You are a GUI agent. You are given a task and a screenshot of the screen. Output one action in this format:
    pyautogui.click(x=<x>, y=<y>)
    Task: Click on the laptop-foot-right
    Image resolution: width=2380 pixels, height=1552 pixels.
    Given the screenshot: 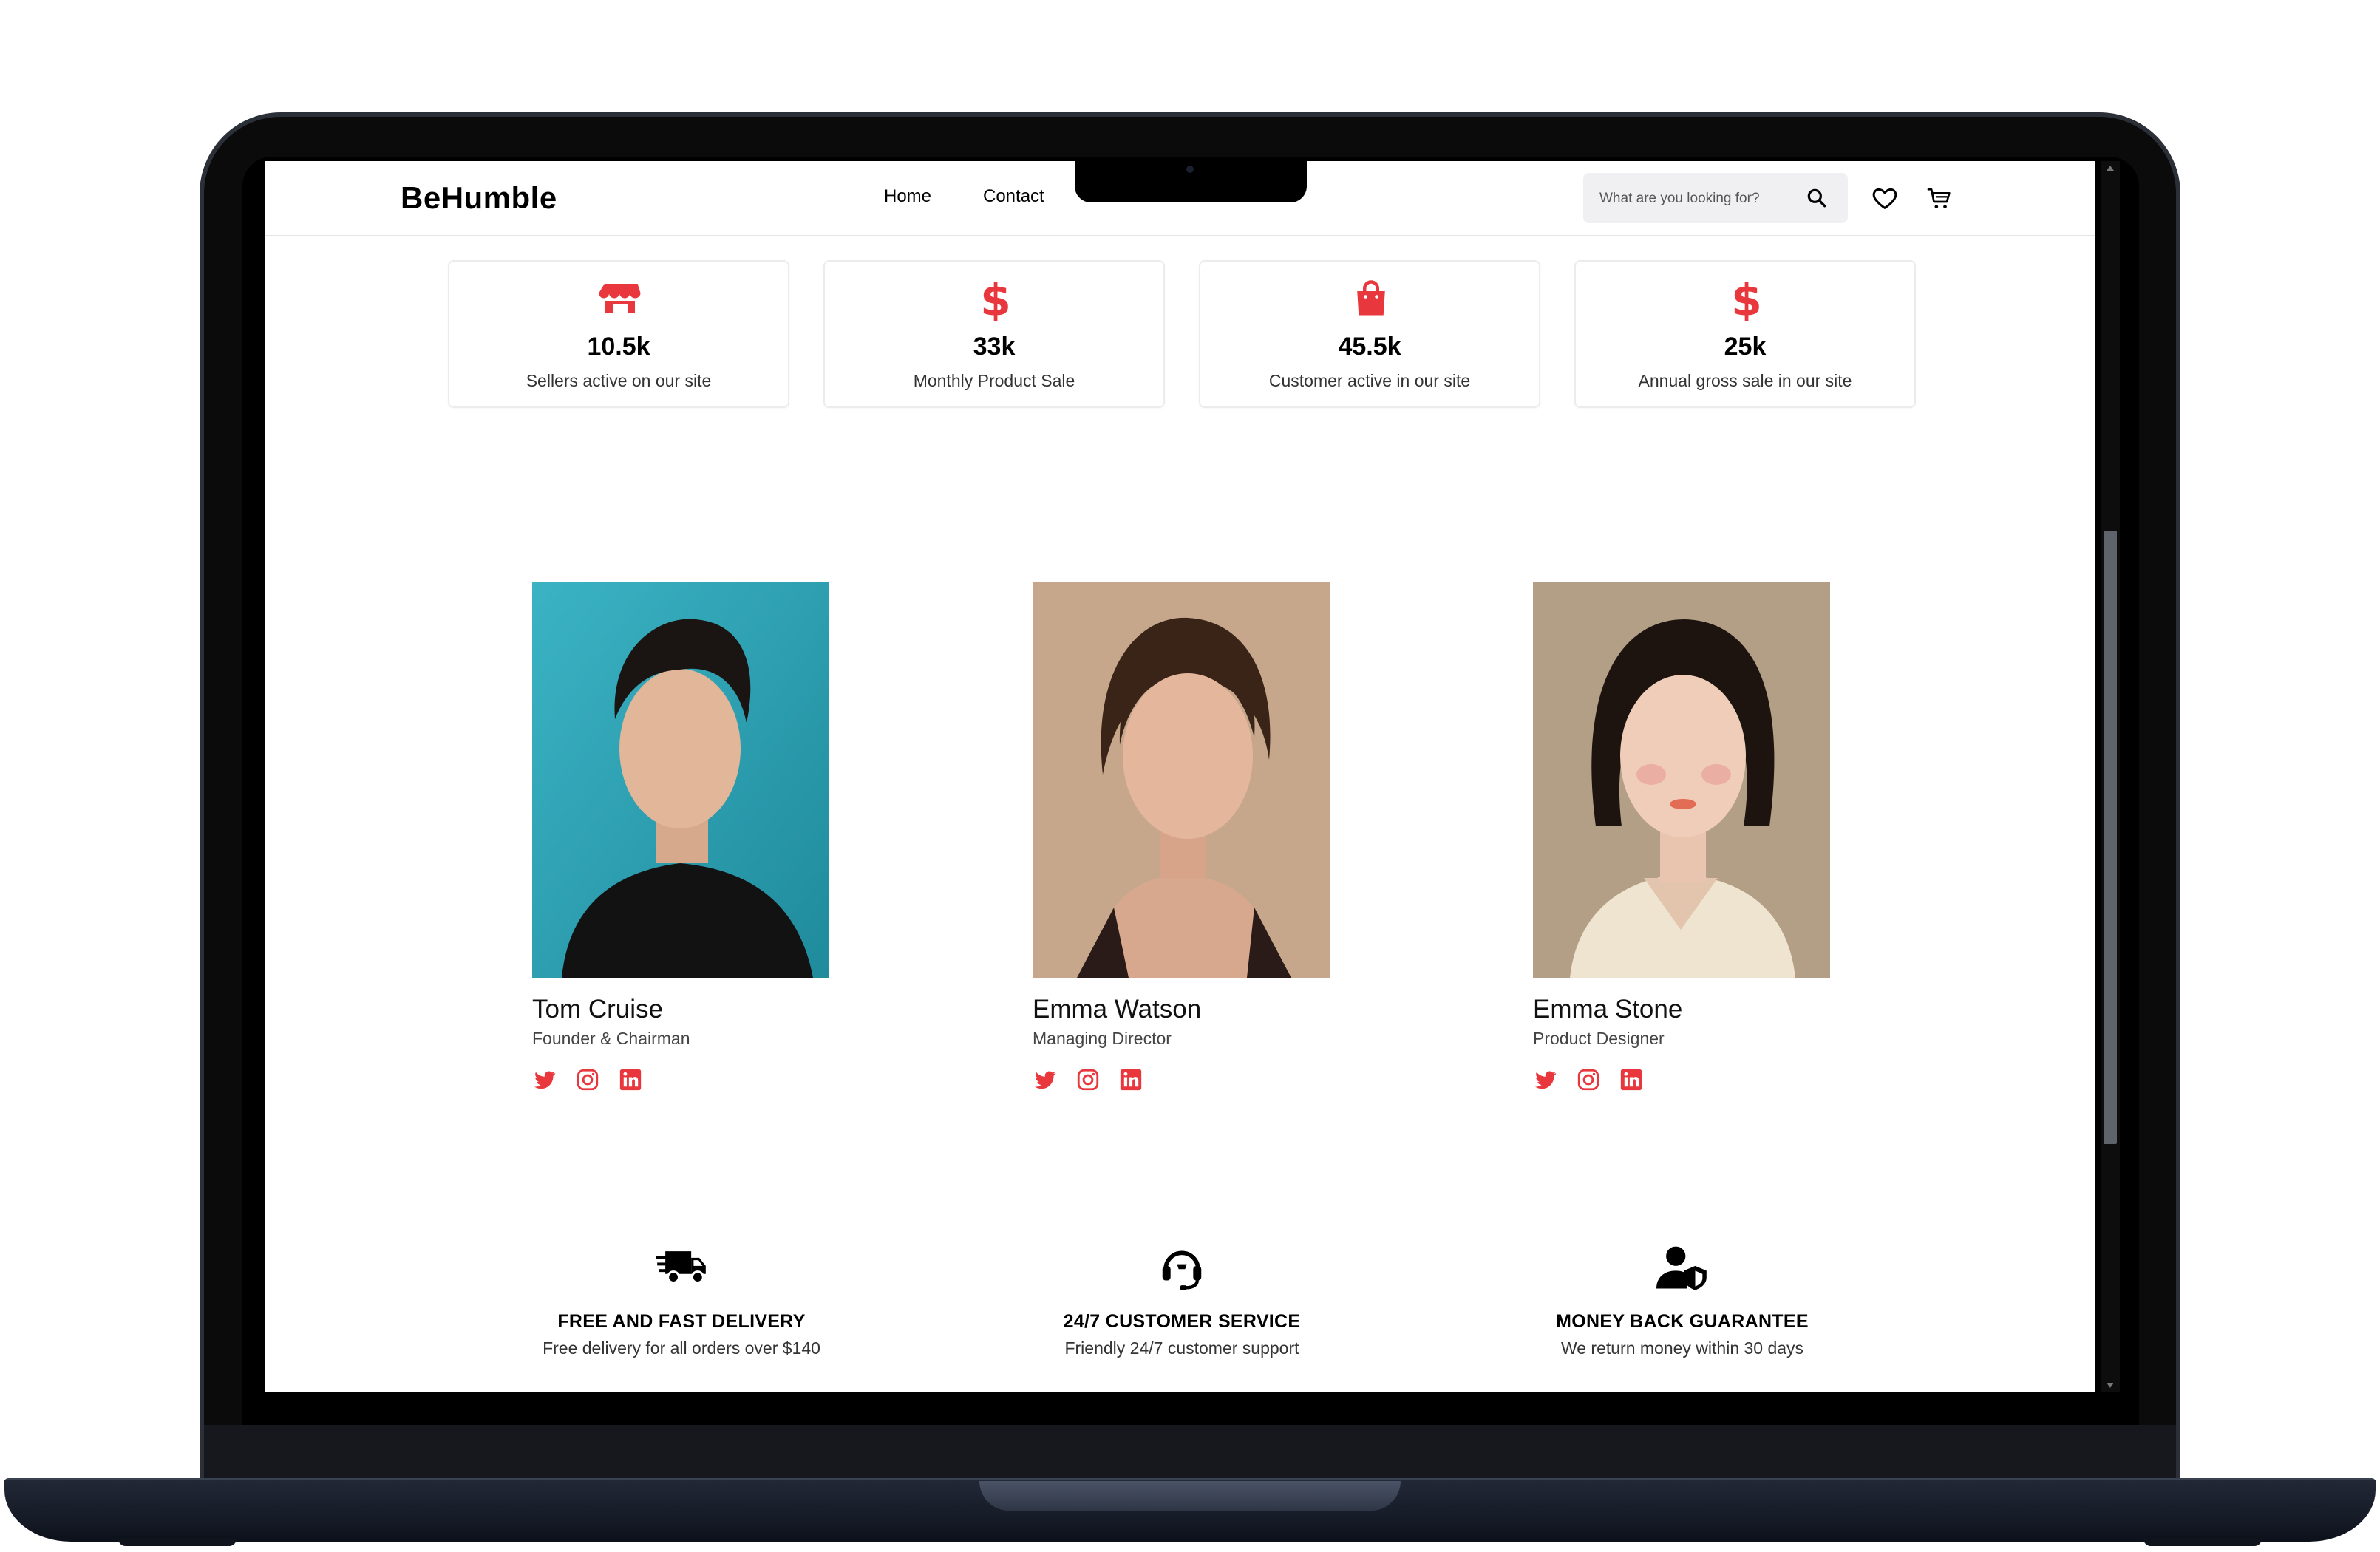 What is the action you would take?
    pyautogui.click(x=2202, y=1543)
    